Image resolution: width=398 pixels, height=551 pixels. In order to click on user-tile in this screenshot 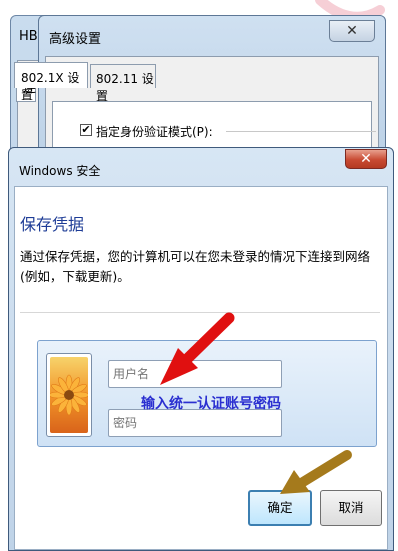, I will do `click(69, 395)`.